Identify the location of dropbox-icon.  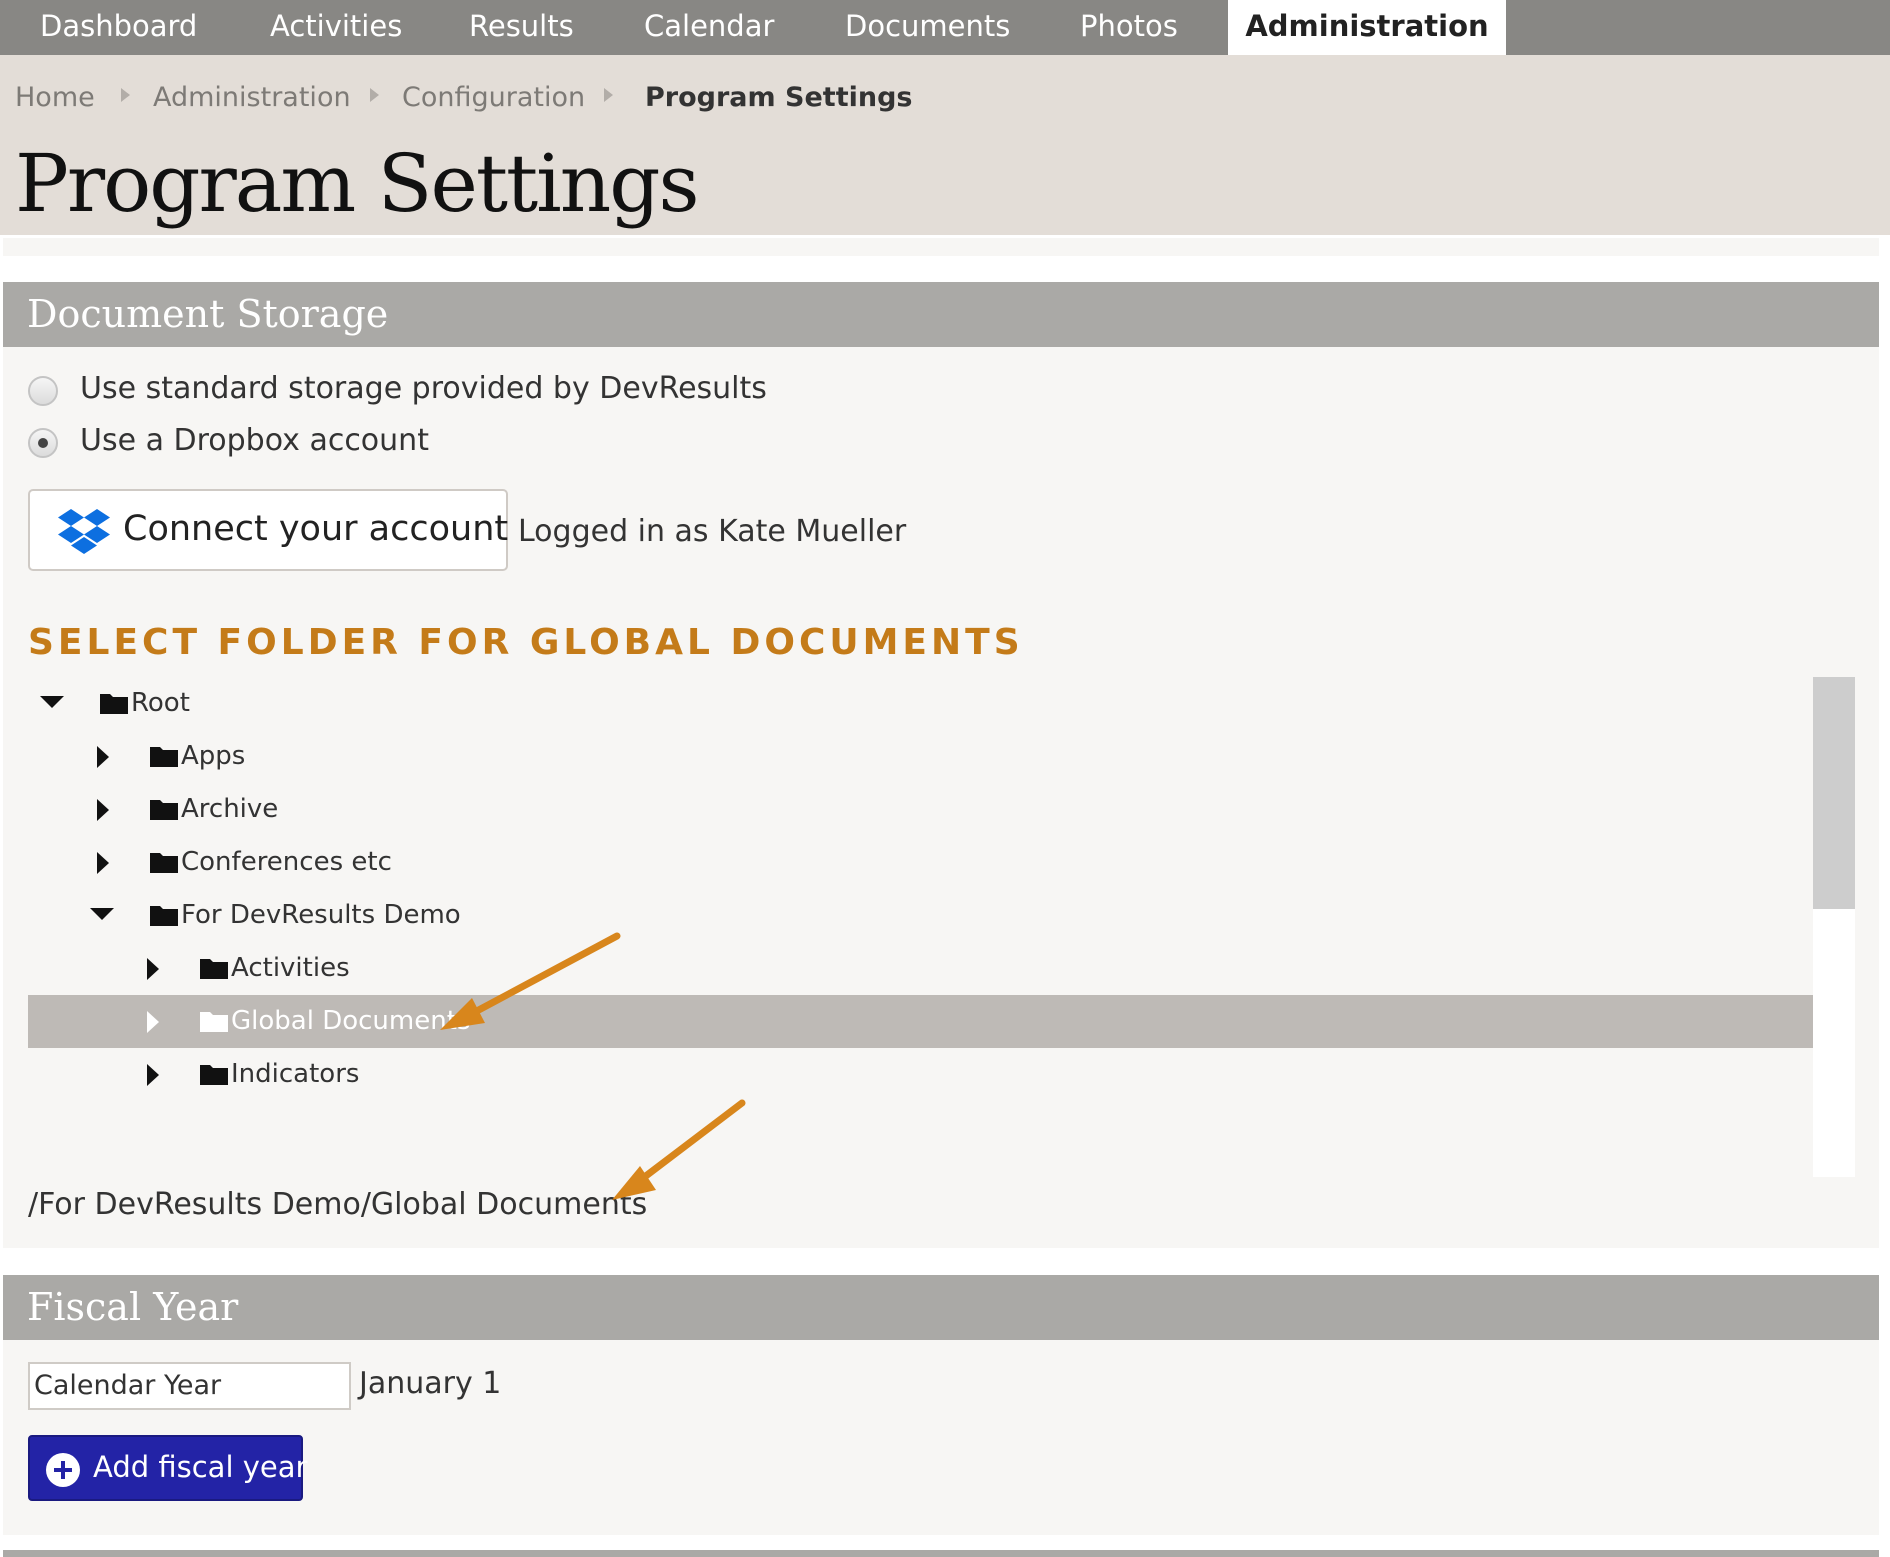
(84, 531).